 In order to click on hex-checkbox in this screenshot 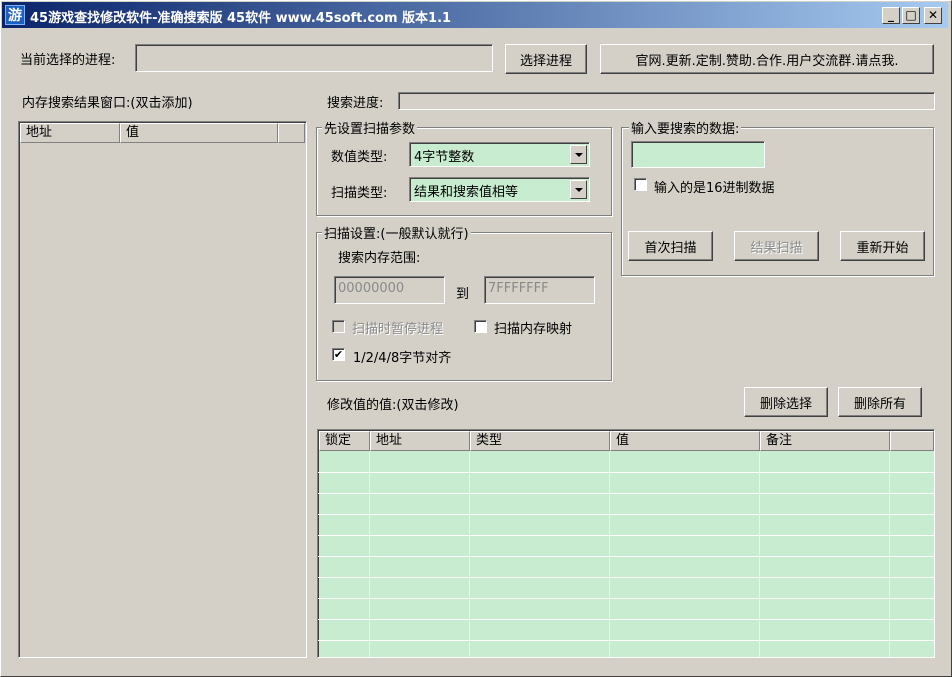, I will do `click(640, 184)`.